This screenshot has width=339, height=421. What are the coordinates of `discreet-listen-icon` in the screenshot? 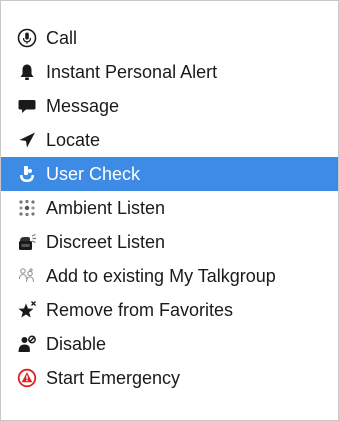 It's located at (27, 242).